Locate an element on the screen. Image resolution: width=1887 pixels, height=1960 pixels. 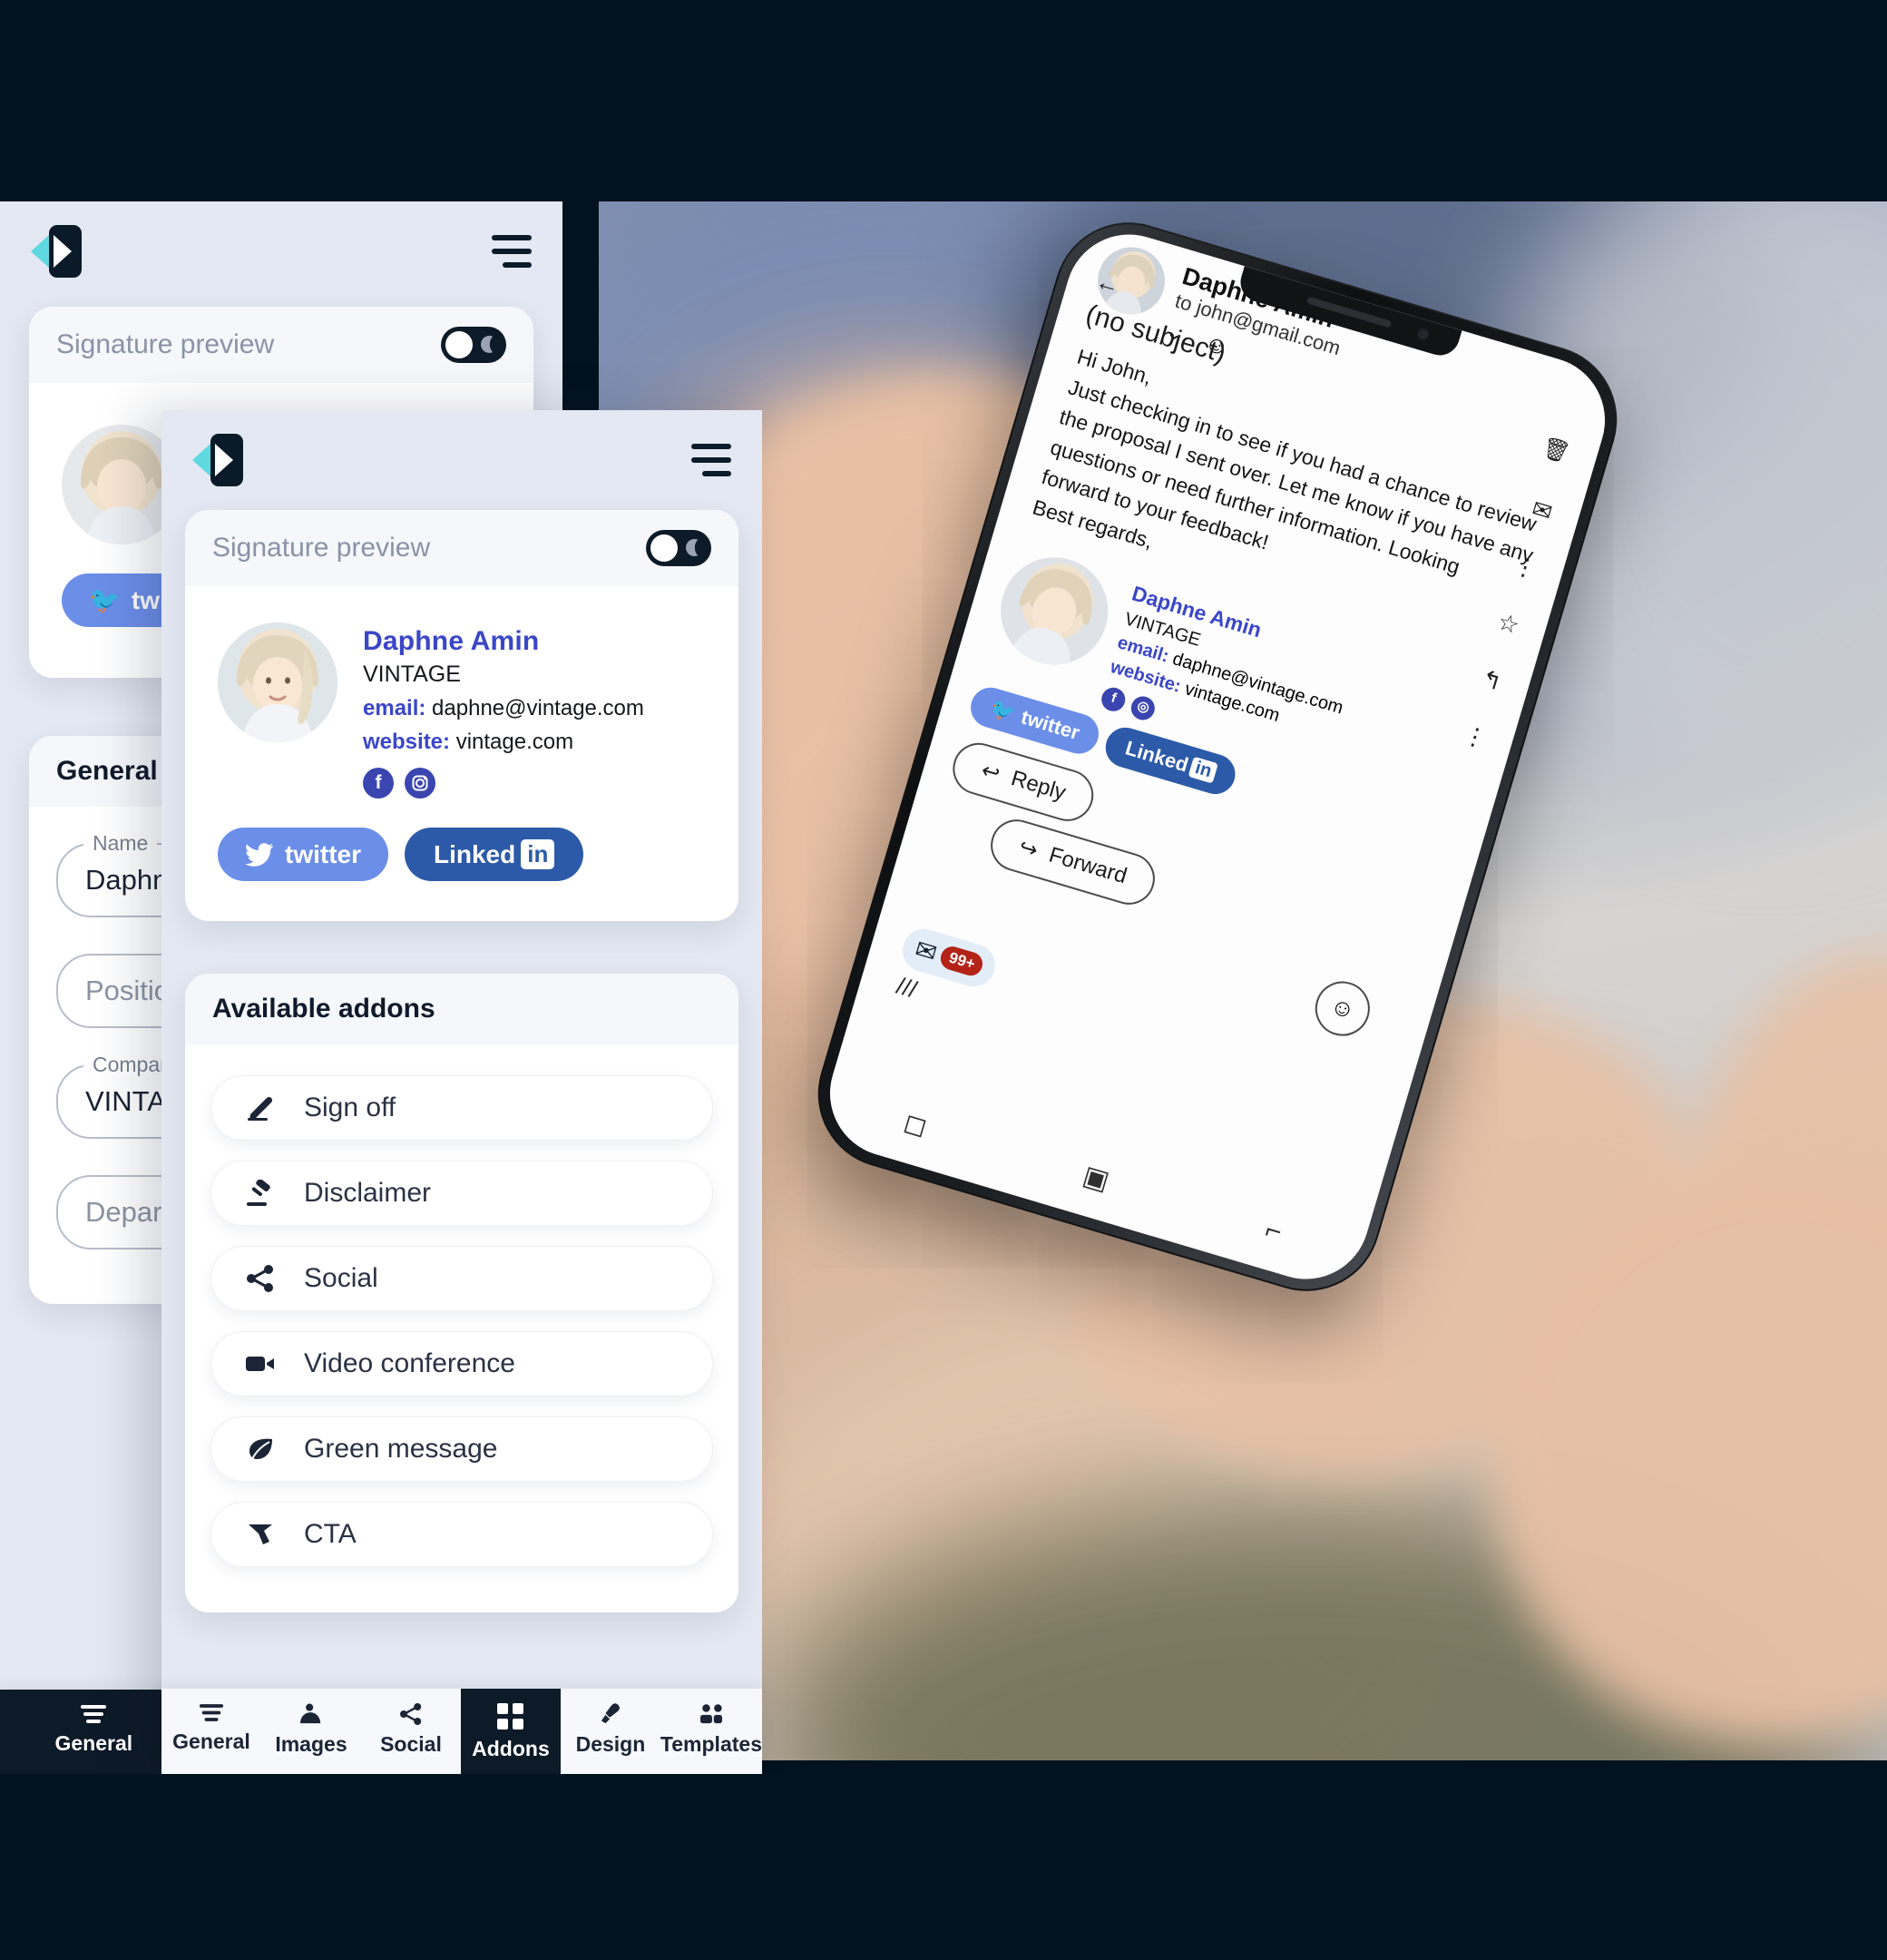
addon-green-message: Green message is located at coordinates (462, 1449).